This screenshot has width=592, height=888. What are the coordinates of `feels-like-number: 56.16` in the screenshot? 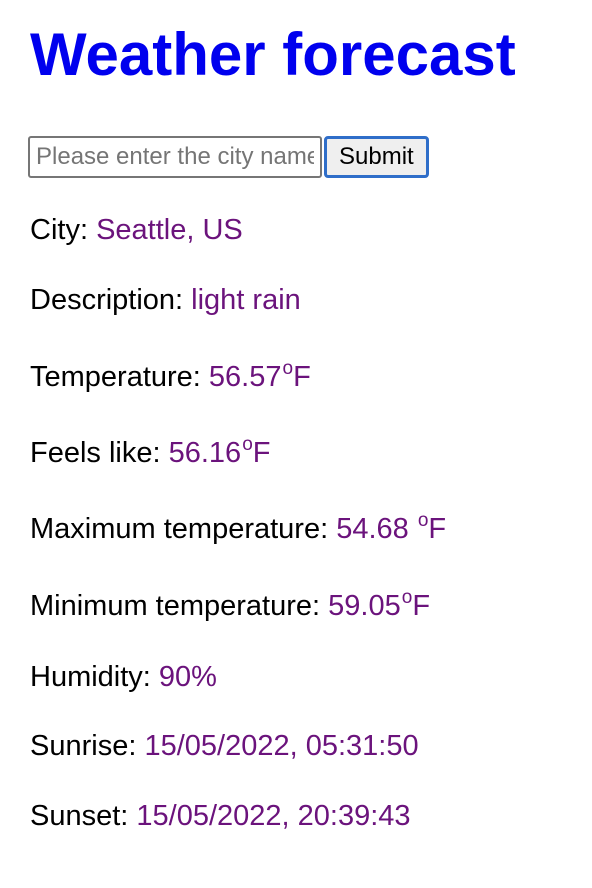 It's located at (205, 453).